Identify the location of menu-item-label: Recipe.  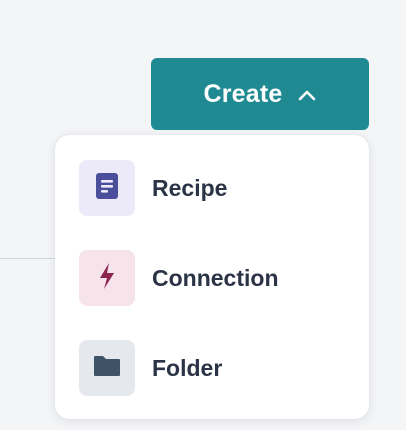
(190, 187).